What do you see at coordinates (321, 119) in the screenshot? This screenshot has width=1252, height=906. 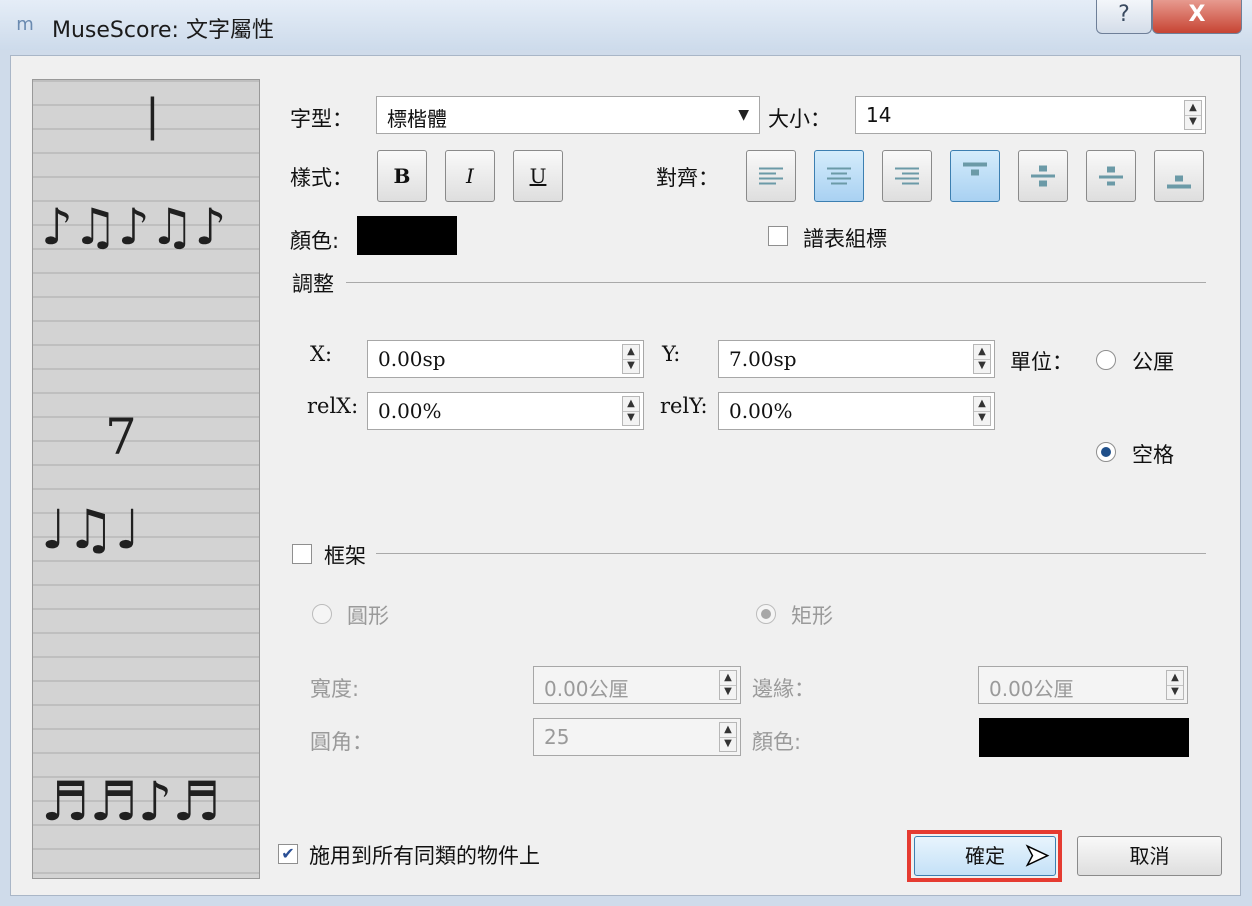 I see `font-label: 字型：` at bounding box center [321, 119].